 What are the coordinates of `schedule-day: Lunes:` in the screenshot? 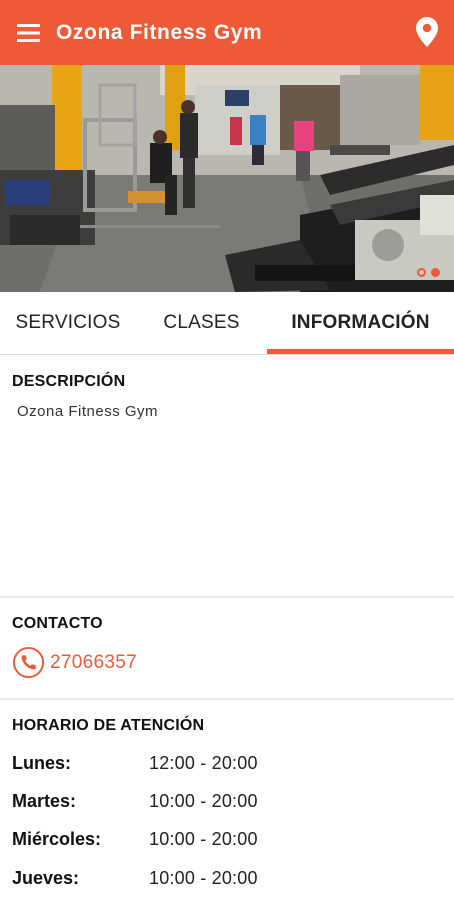 It's located at (42, 763).